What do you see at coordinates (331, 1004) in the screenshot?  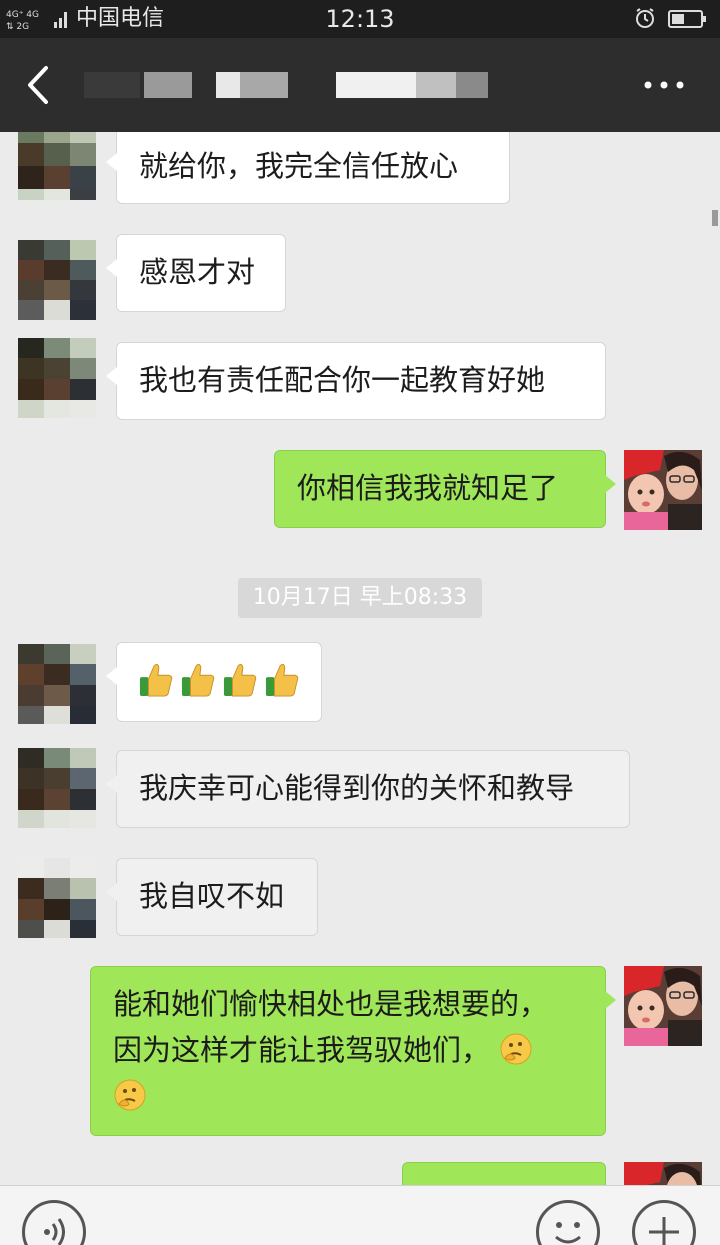 I see `message-line: 能和她们愉快相处也是我想要的，` at bounding box center [331, 1004].